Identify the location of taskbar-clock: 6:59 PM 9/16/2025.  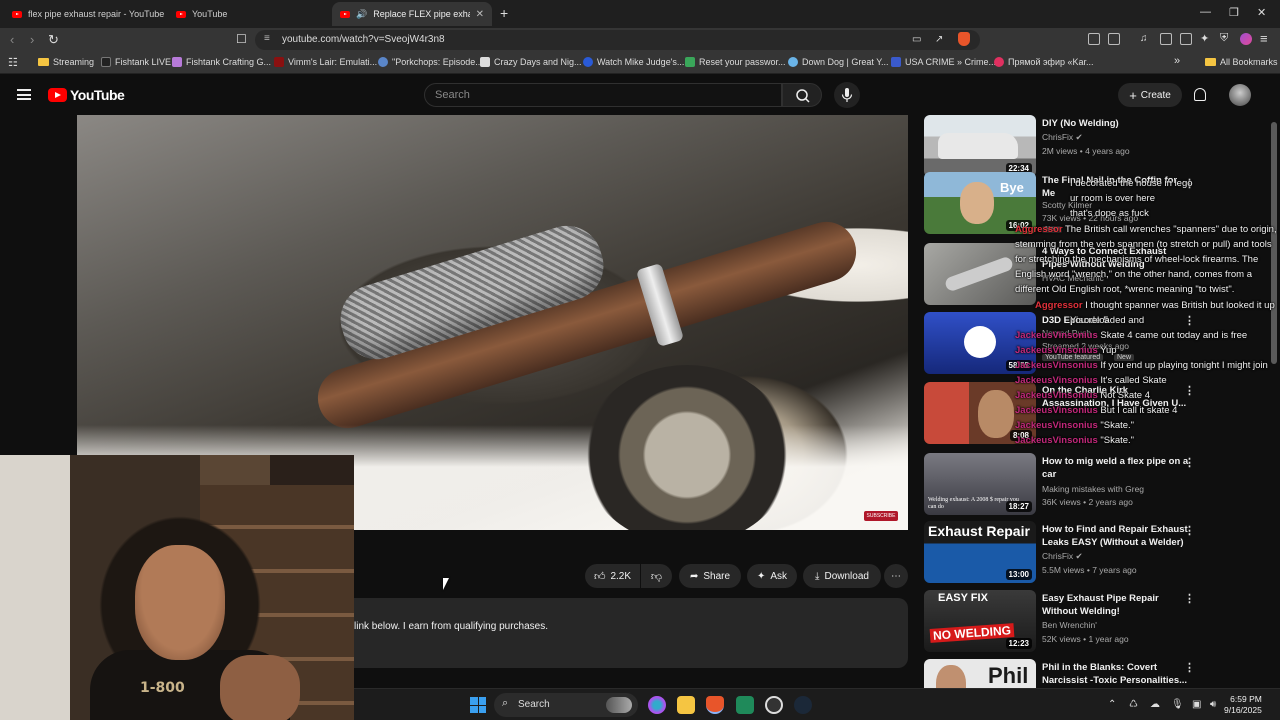
(1243, 705).